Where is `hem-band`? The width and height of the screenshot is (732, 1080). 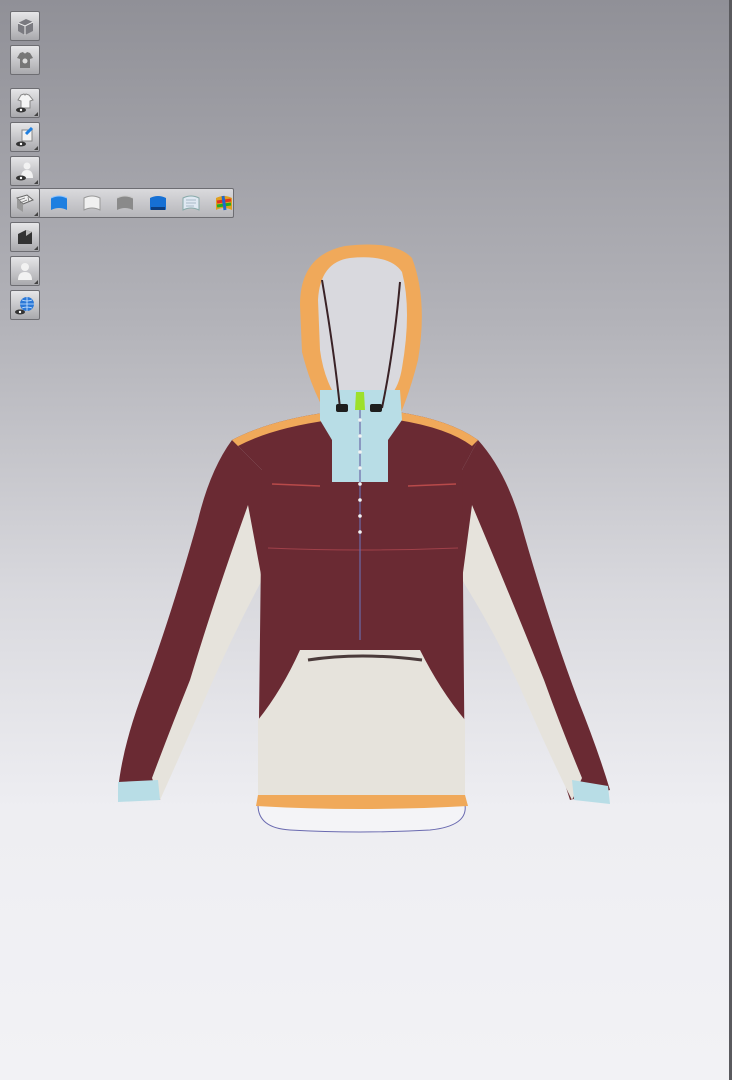
hem-band is located at coordinates (362, 802).